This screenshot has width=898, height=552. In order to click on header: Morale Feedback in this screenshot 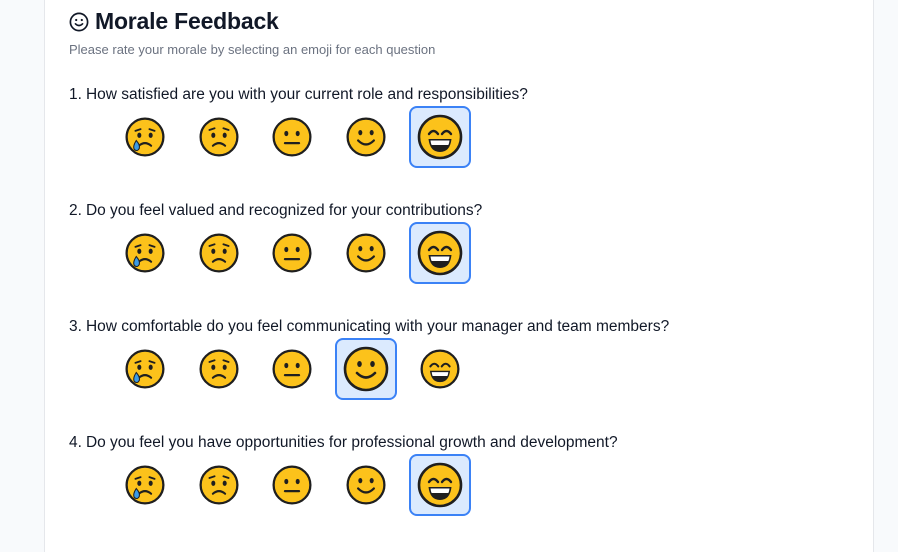, I will do `click(174, 21)`.